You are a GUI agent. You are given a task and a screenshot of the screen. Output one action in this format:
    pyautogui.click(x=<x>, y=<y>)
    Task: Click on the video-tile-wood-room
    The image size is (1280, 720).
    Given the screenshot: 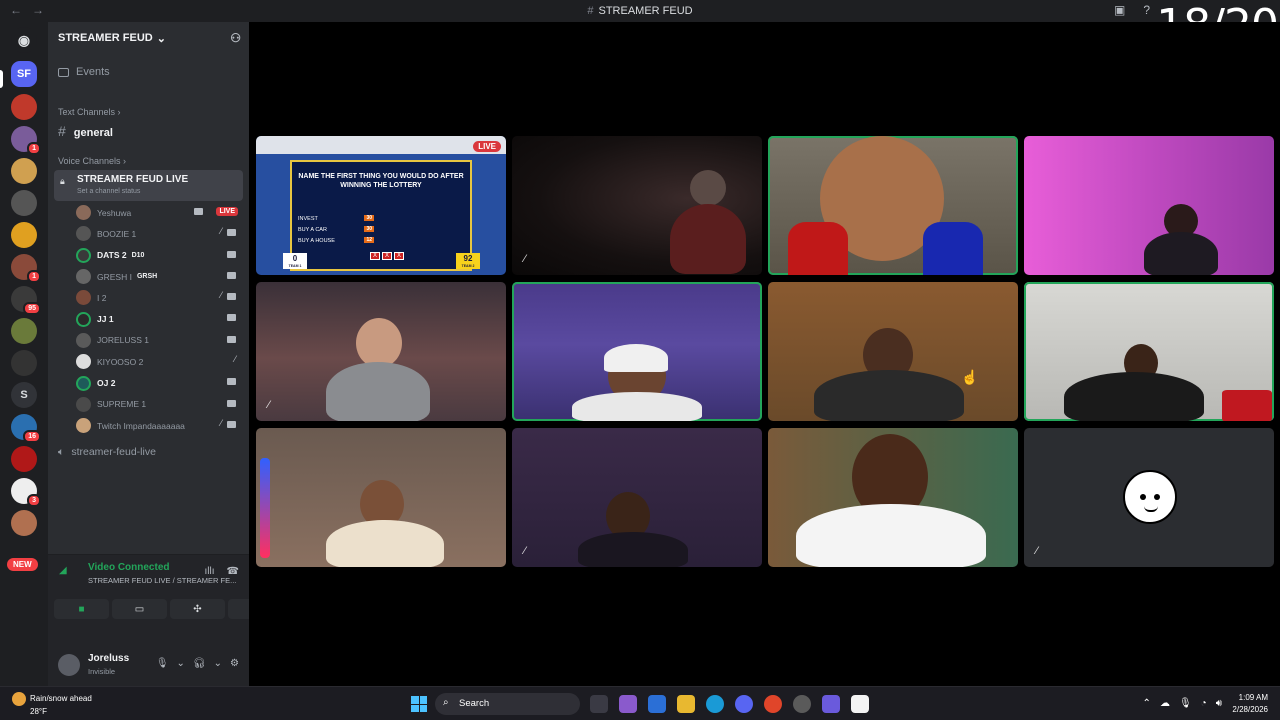 What is the action you would take?
    pyautogui.click(x=893, y=351)
    